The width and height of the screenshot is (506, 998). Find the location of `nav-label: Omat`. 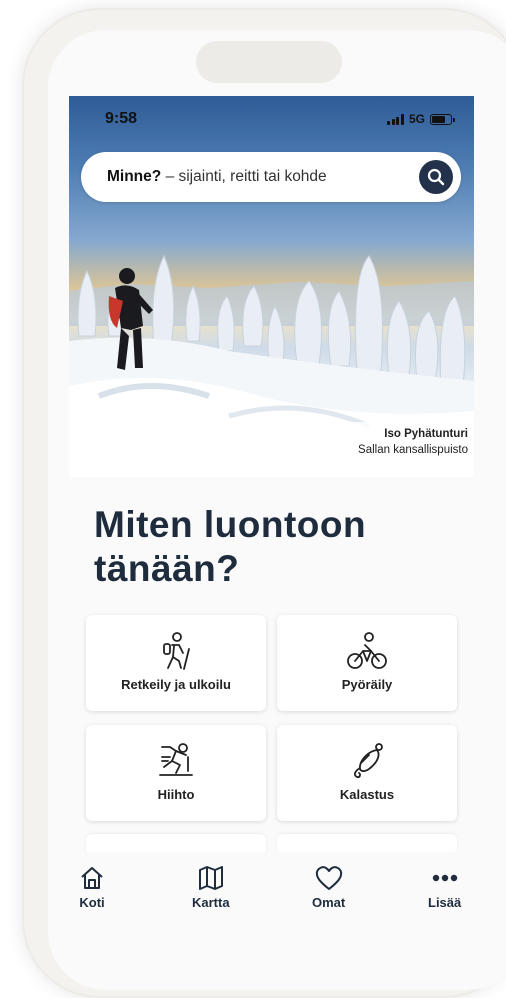

nav-label: Omat is located at coordinates (329, 902).